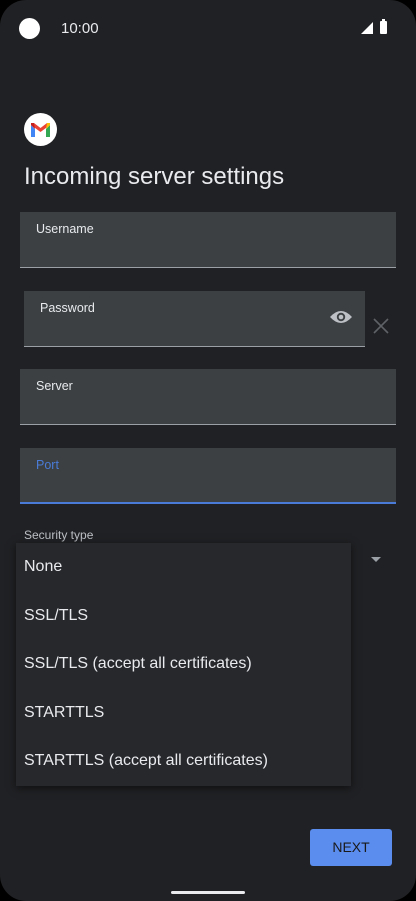 This screenshot has width=416, height=901. Describe the element at coordinates (40, 129) in the screenshot. I see `gmail-logo-icon` at that location.